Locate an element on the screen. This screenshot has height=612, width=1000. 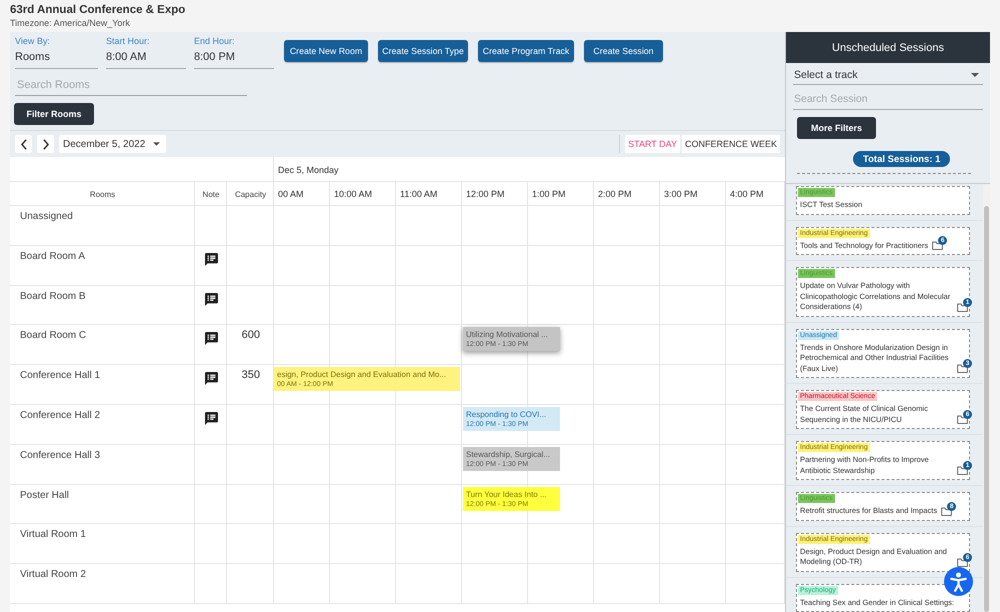
column-header: Capacity is located at coordinates (250, 194).